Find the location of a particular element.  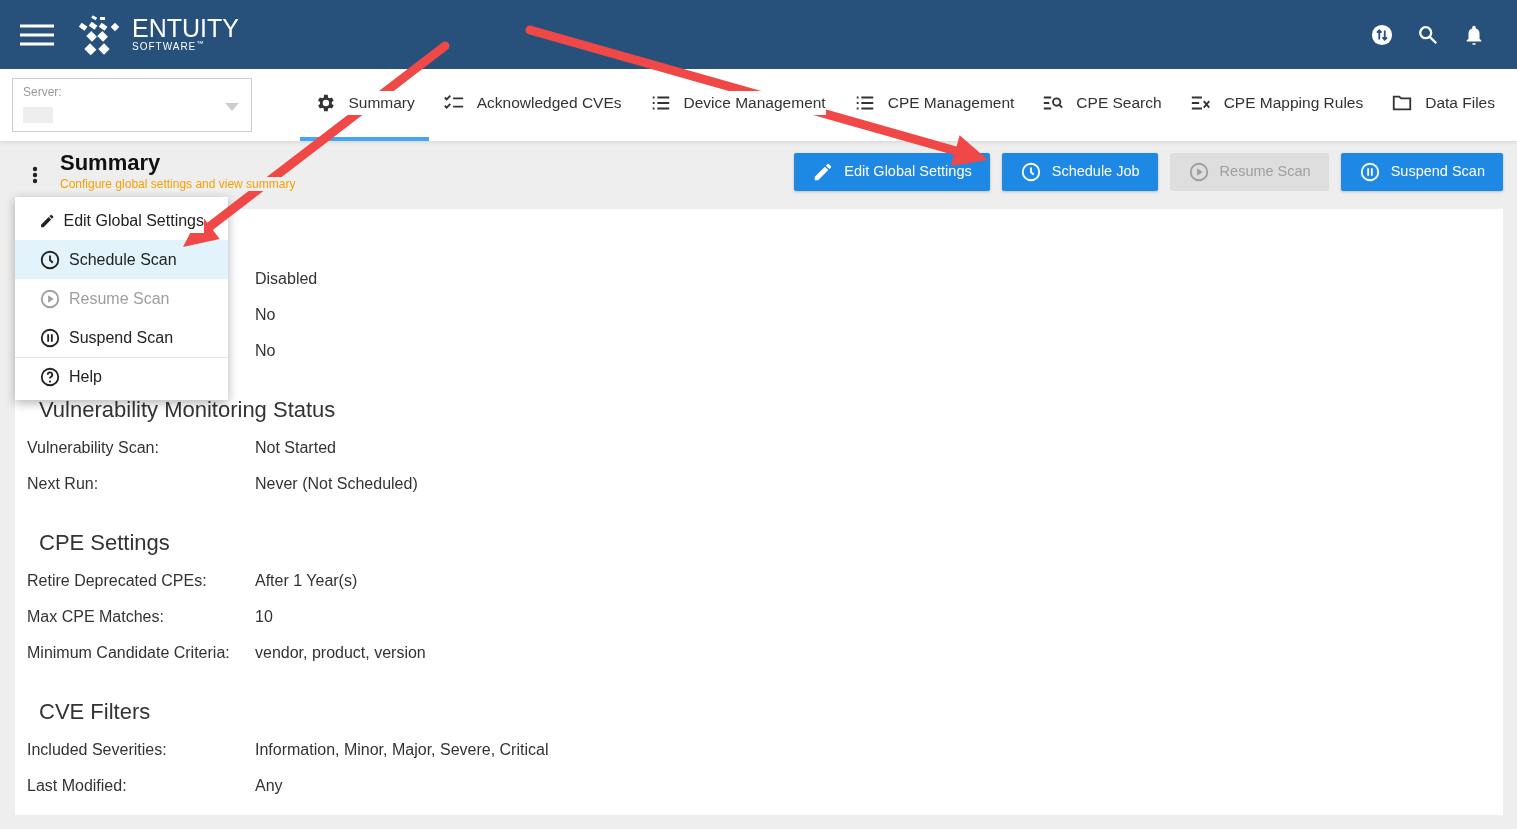

menu-item: Edit Global Settings is located at coordinates (121, 220).